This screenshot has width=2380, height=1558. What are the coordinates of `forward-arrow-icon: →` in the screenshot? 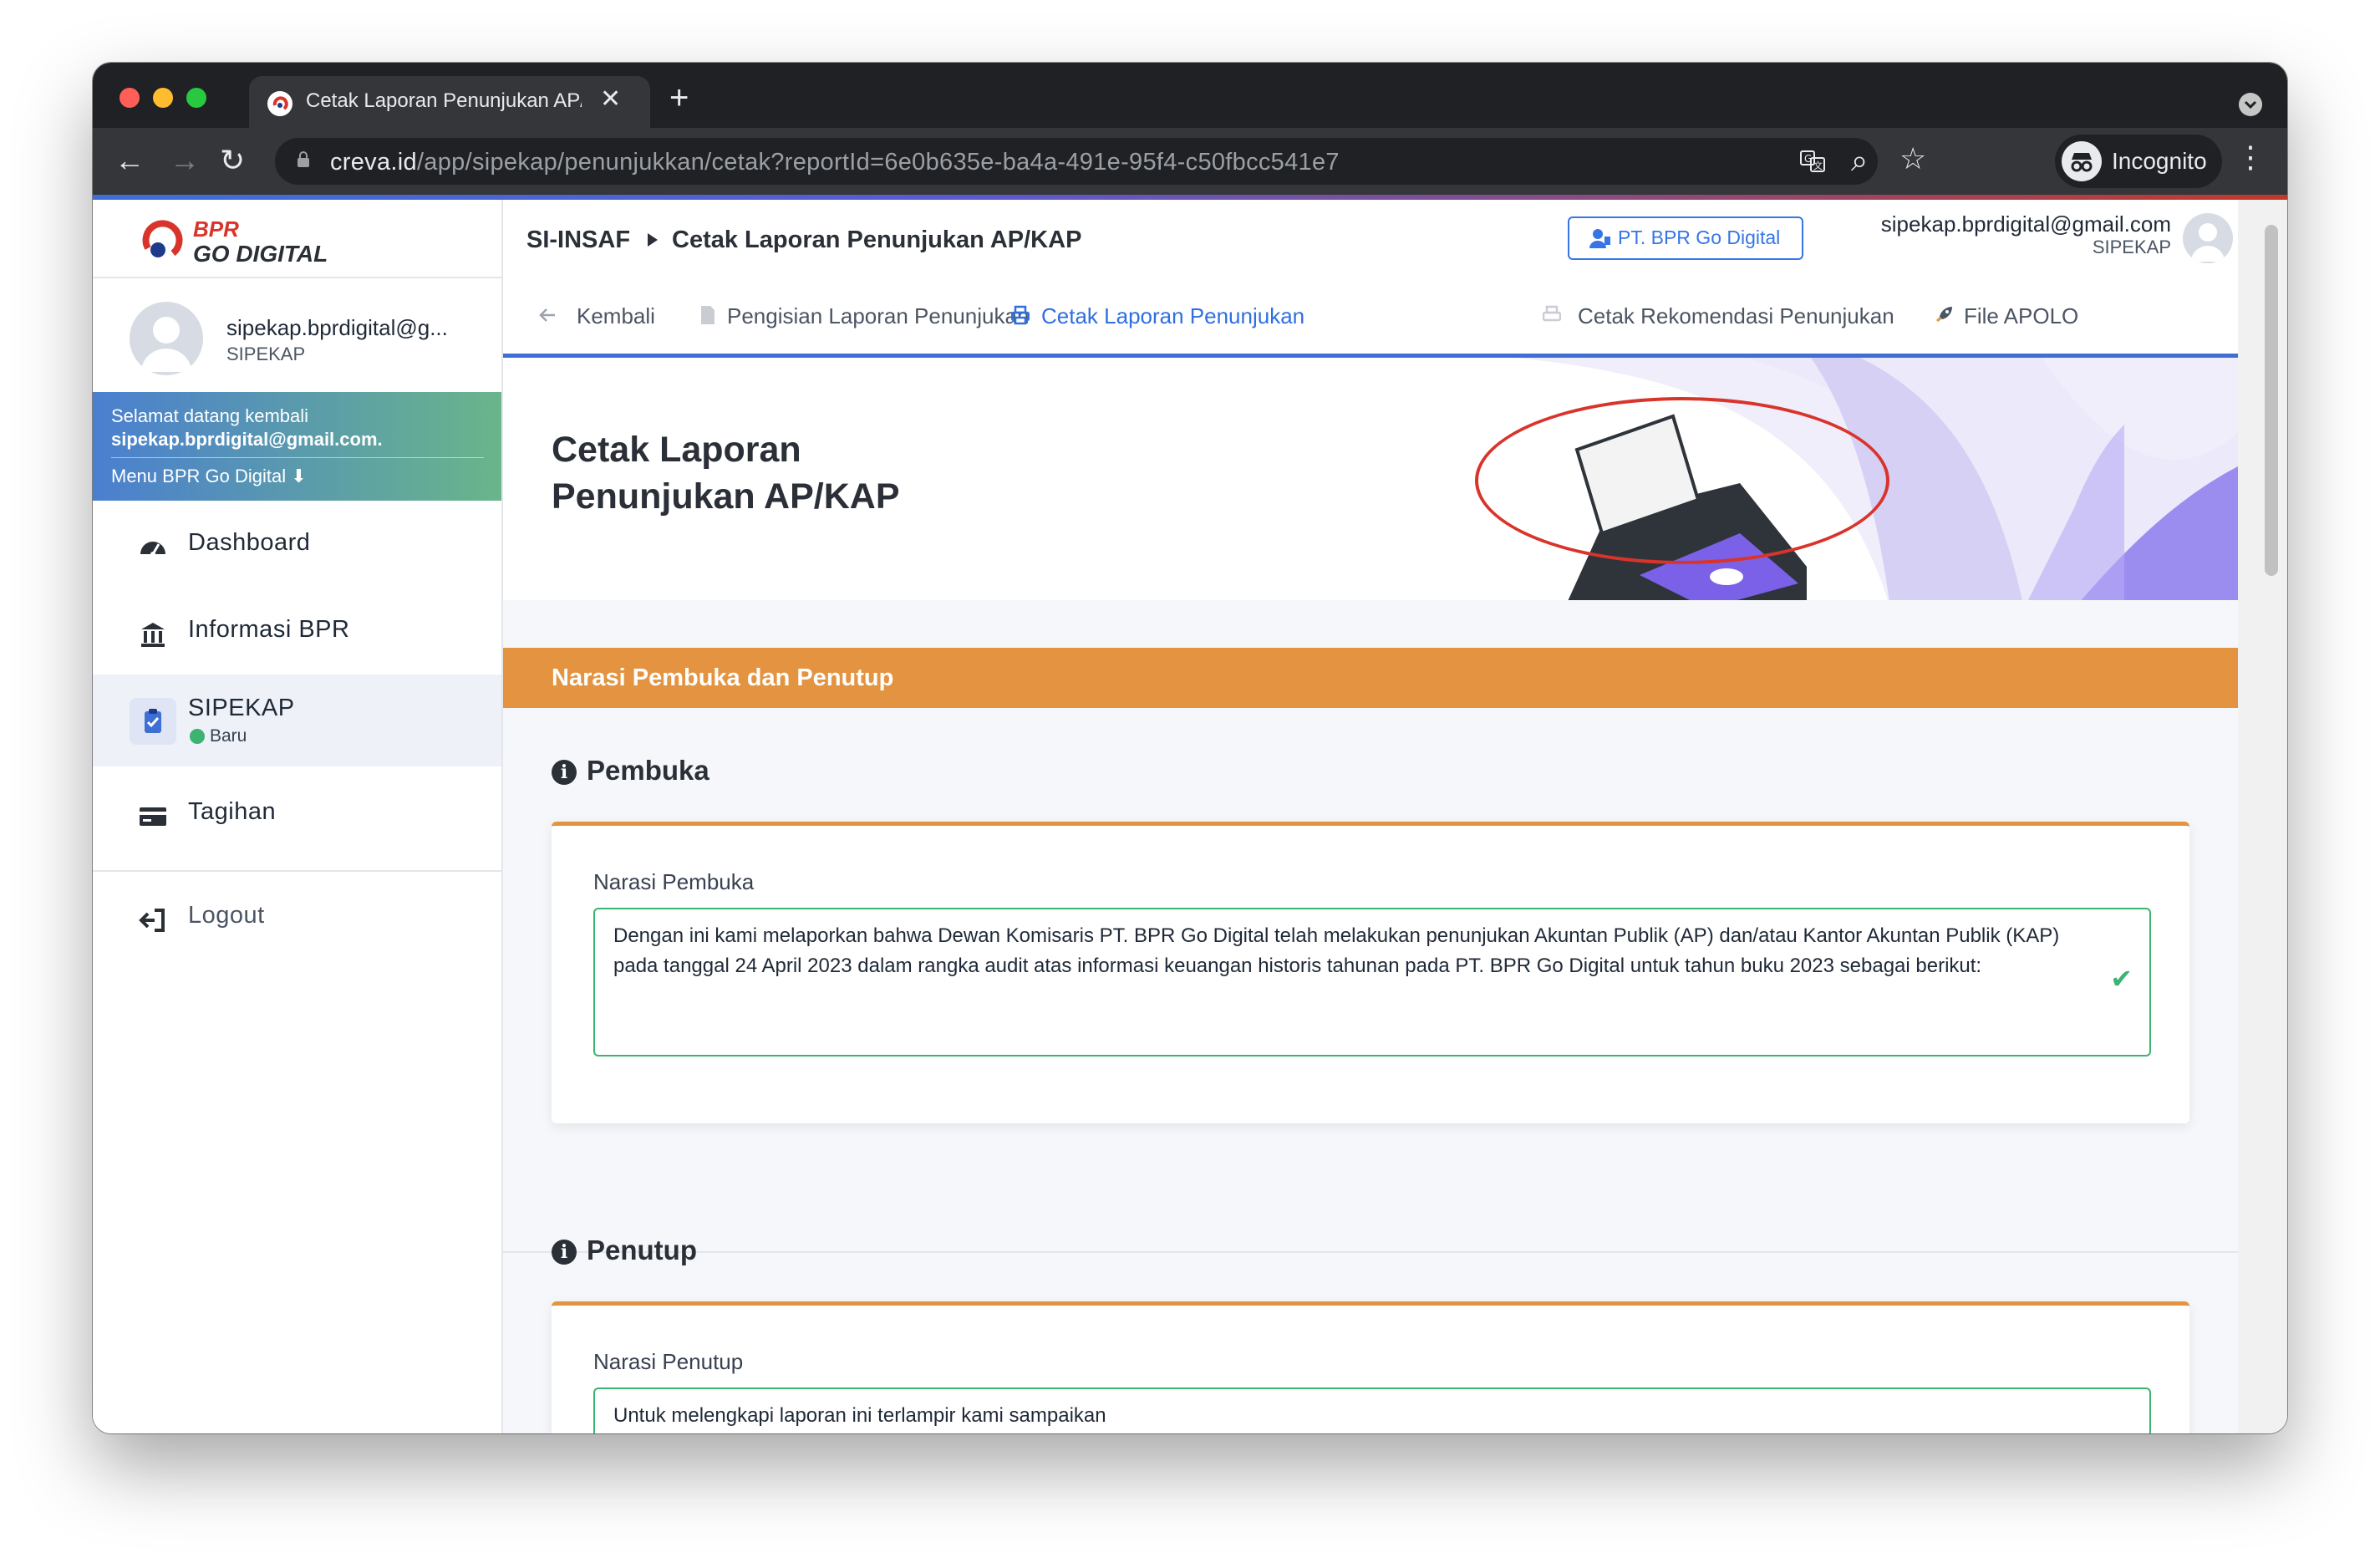 It's located at (185, 160).